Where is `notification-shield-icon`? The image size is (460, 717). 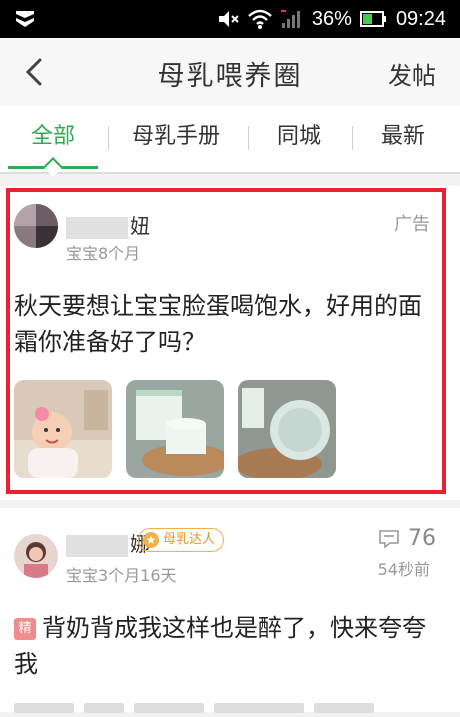 notification-shield-icon is located at coordinates (25, 19).